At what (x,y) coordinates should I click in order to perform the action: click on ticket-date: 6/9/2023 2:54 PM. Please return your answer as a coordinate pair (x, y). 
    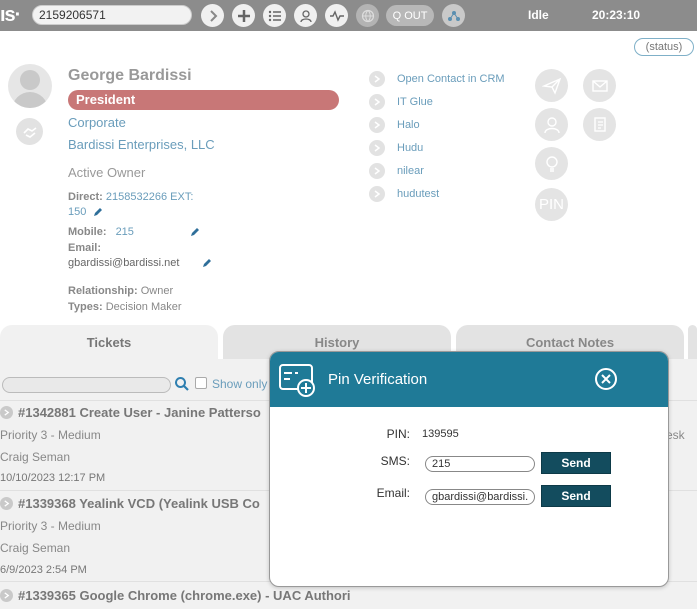
    Looking at the image, I should click on (43, 570).